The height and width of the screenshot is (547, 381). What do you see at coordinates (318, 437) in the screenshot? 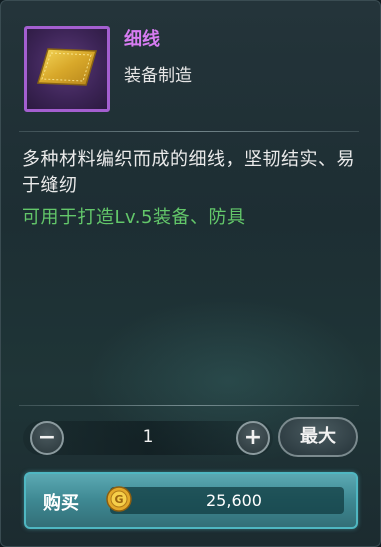
I see `max-quantity-button: 最大` at bounding box center [318, 437].